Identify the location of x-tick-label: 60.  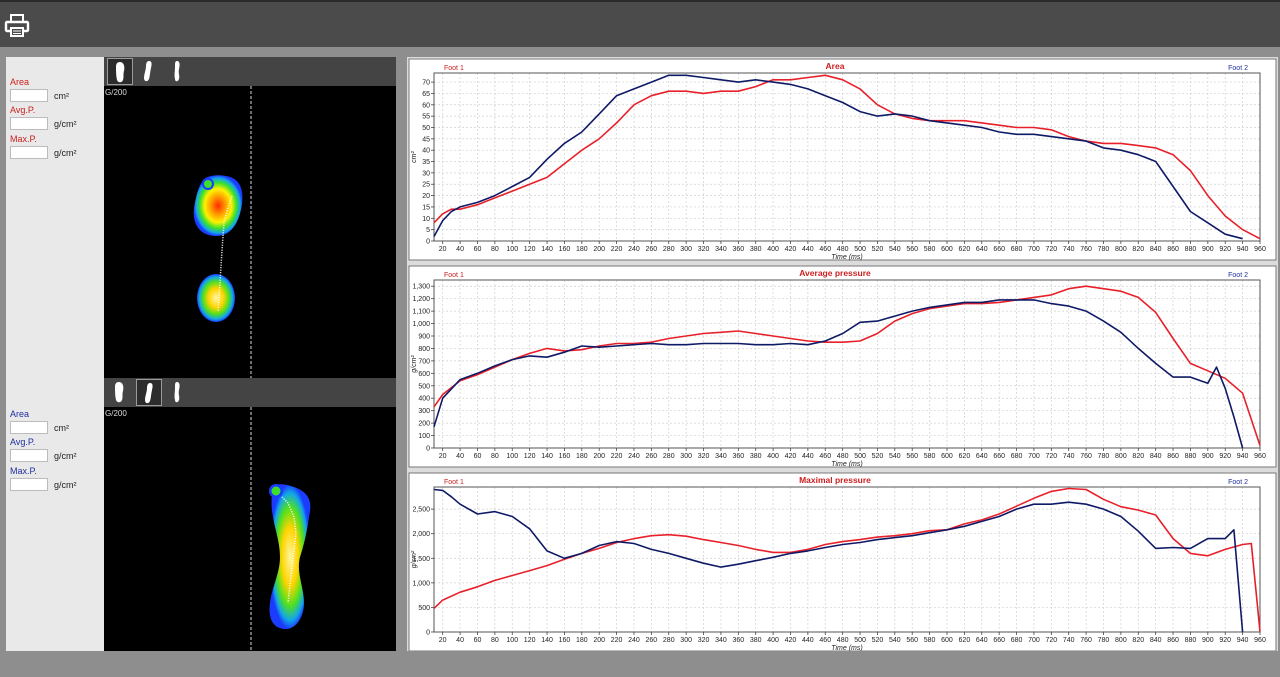
(478, 456).